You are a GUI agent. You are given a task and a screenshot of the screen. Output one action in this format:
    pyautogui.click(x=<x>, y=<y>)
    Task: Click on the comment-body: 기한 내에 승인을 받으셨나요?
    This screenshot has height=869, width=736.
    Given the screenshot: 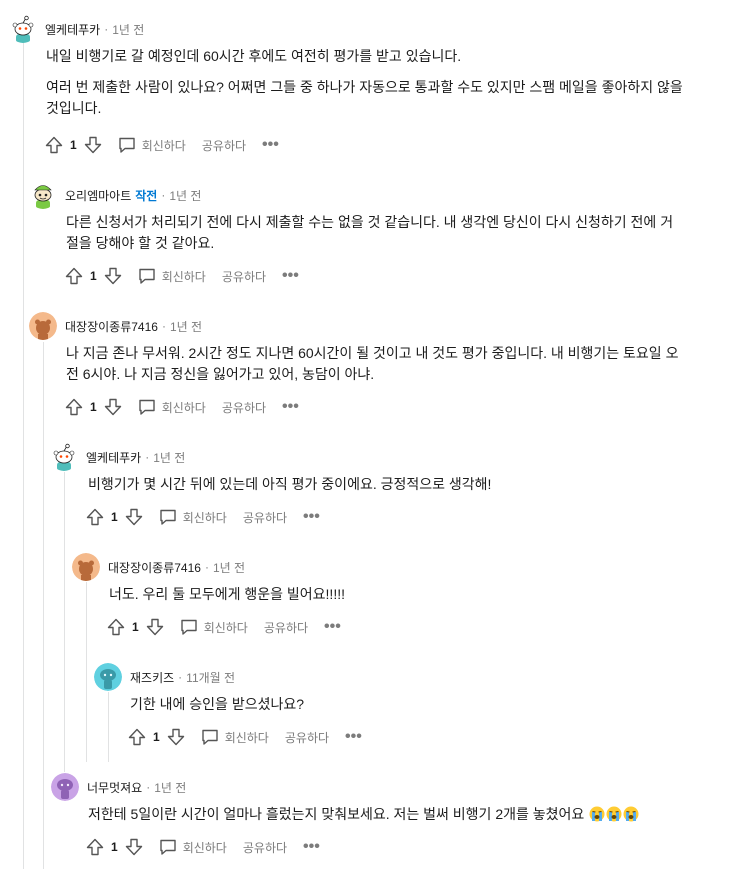 What is the action you would take?
    pyautogui.click(x=410, y=704)
    